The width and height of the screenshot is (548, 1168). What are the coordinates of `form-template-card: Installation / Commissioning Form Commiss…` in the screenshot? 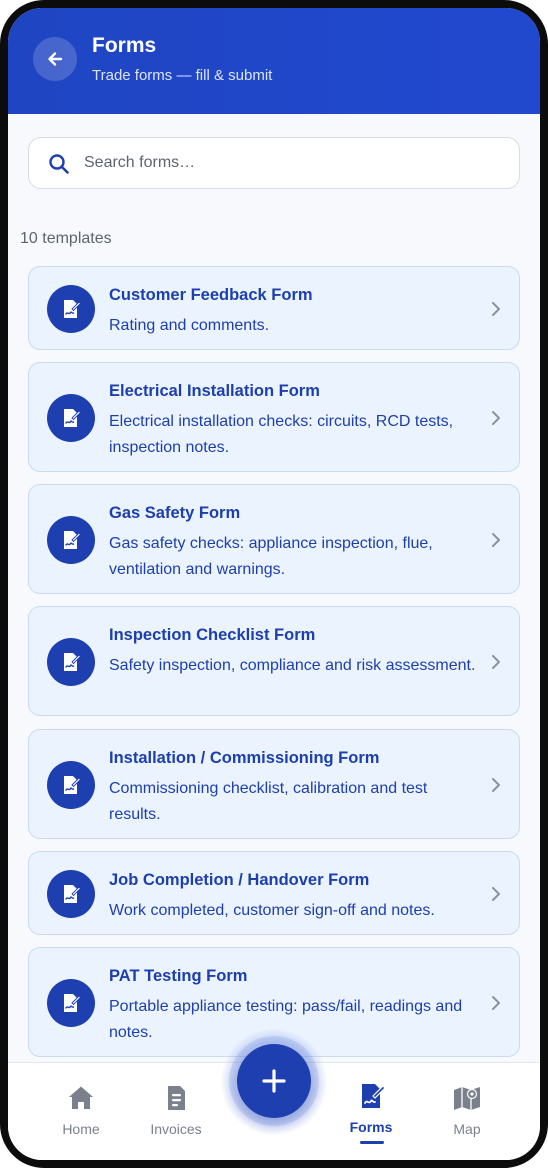 It's located at (274, 784).